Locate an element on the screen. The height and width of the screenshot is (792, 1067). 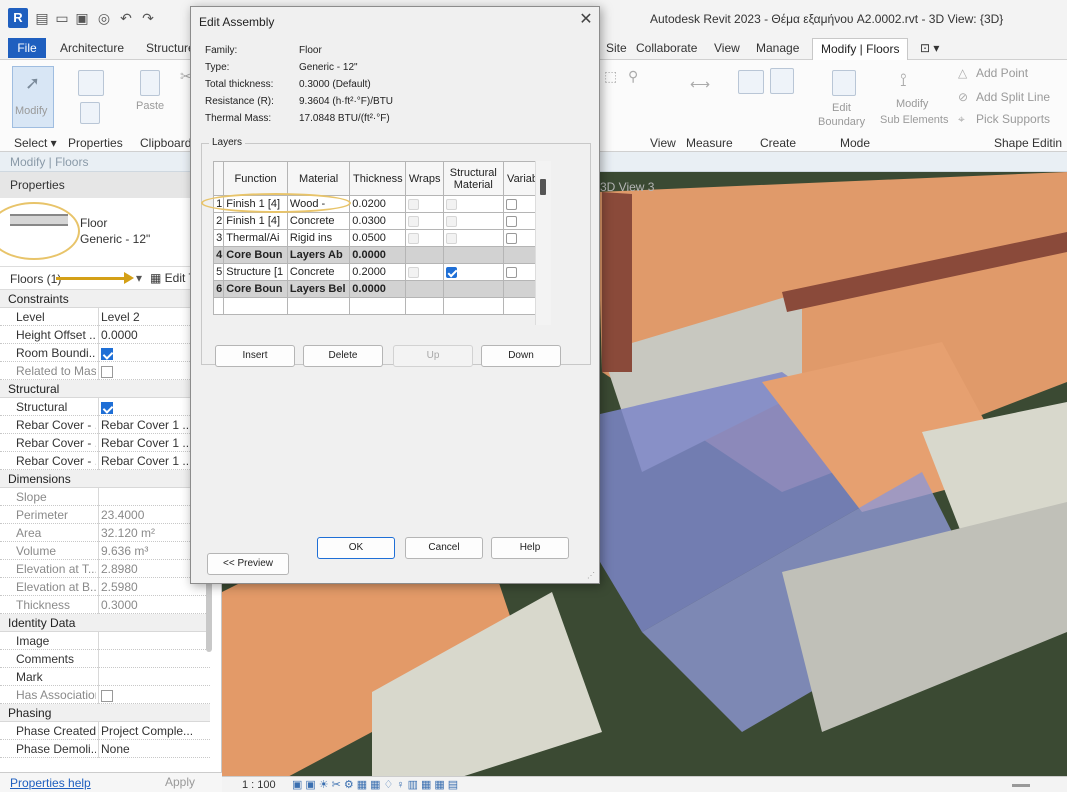
cancel-button: Cancel is located at coordinates (444, 548).